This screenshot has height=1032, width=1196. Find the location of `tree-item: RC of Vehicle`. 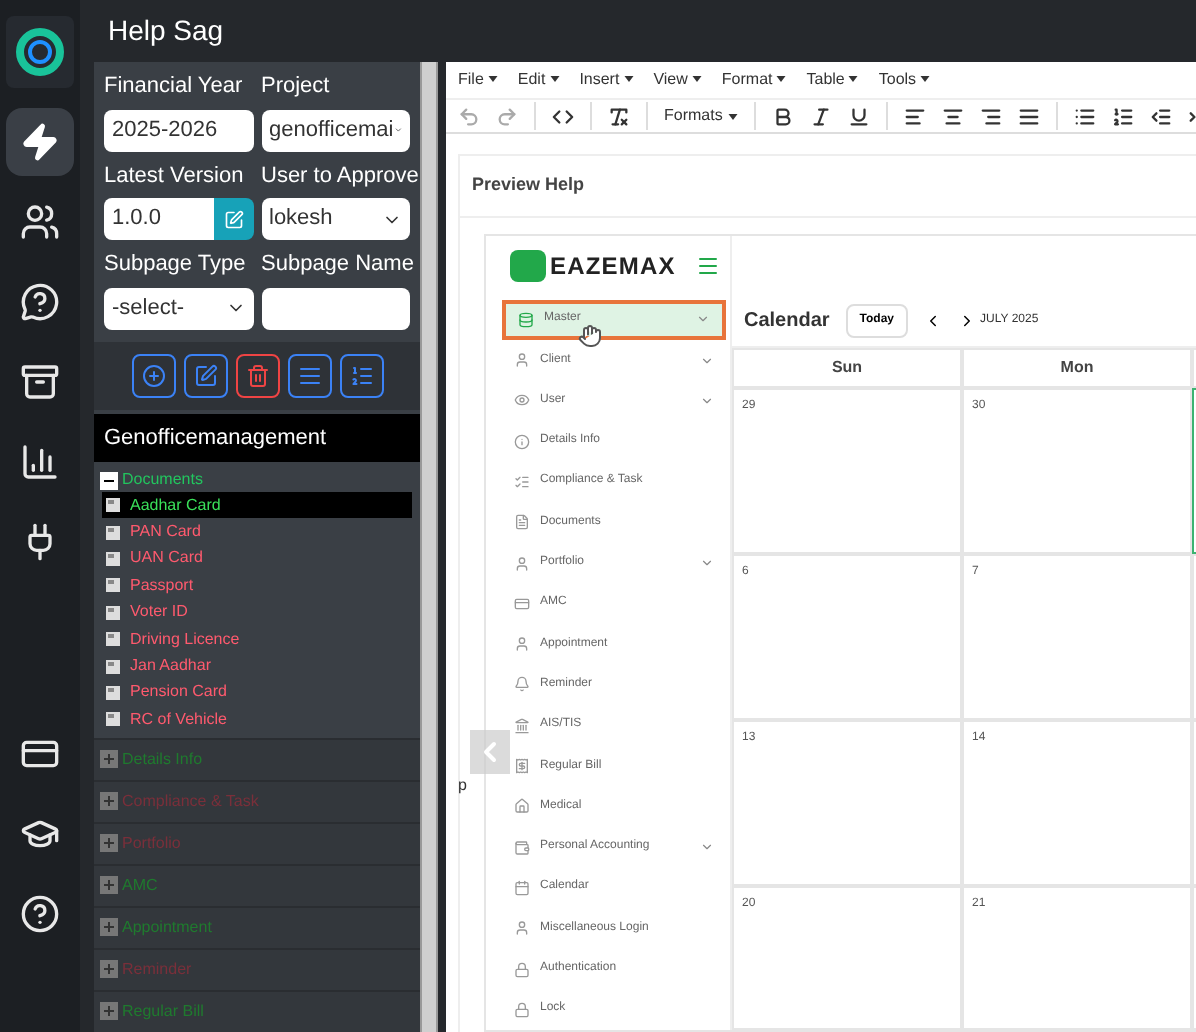

tree-item: RC of Vehicle is located at coordinates (257, 720).